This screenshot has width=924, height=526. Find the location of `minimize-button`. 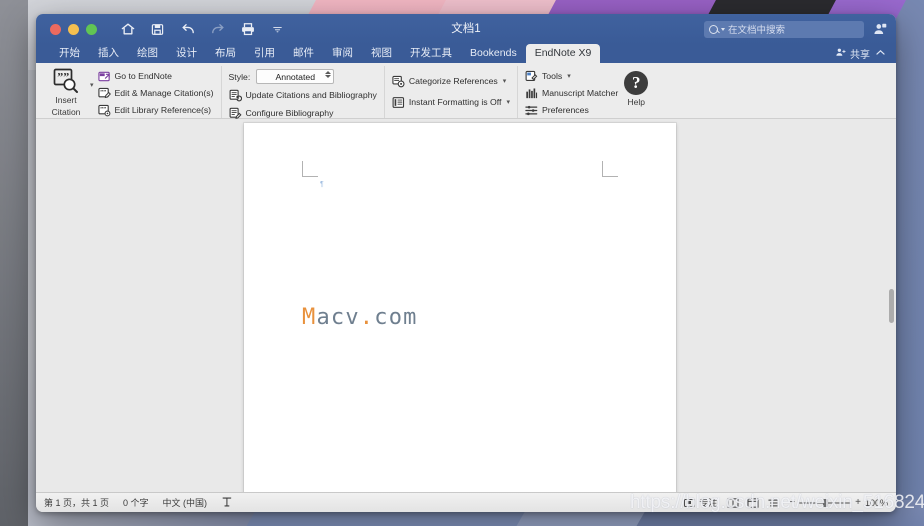

minimize-button is located at coordinates (73, 29).